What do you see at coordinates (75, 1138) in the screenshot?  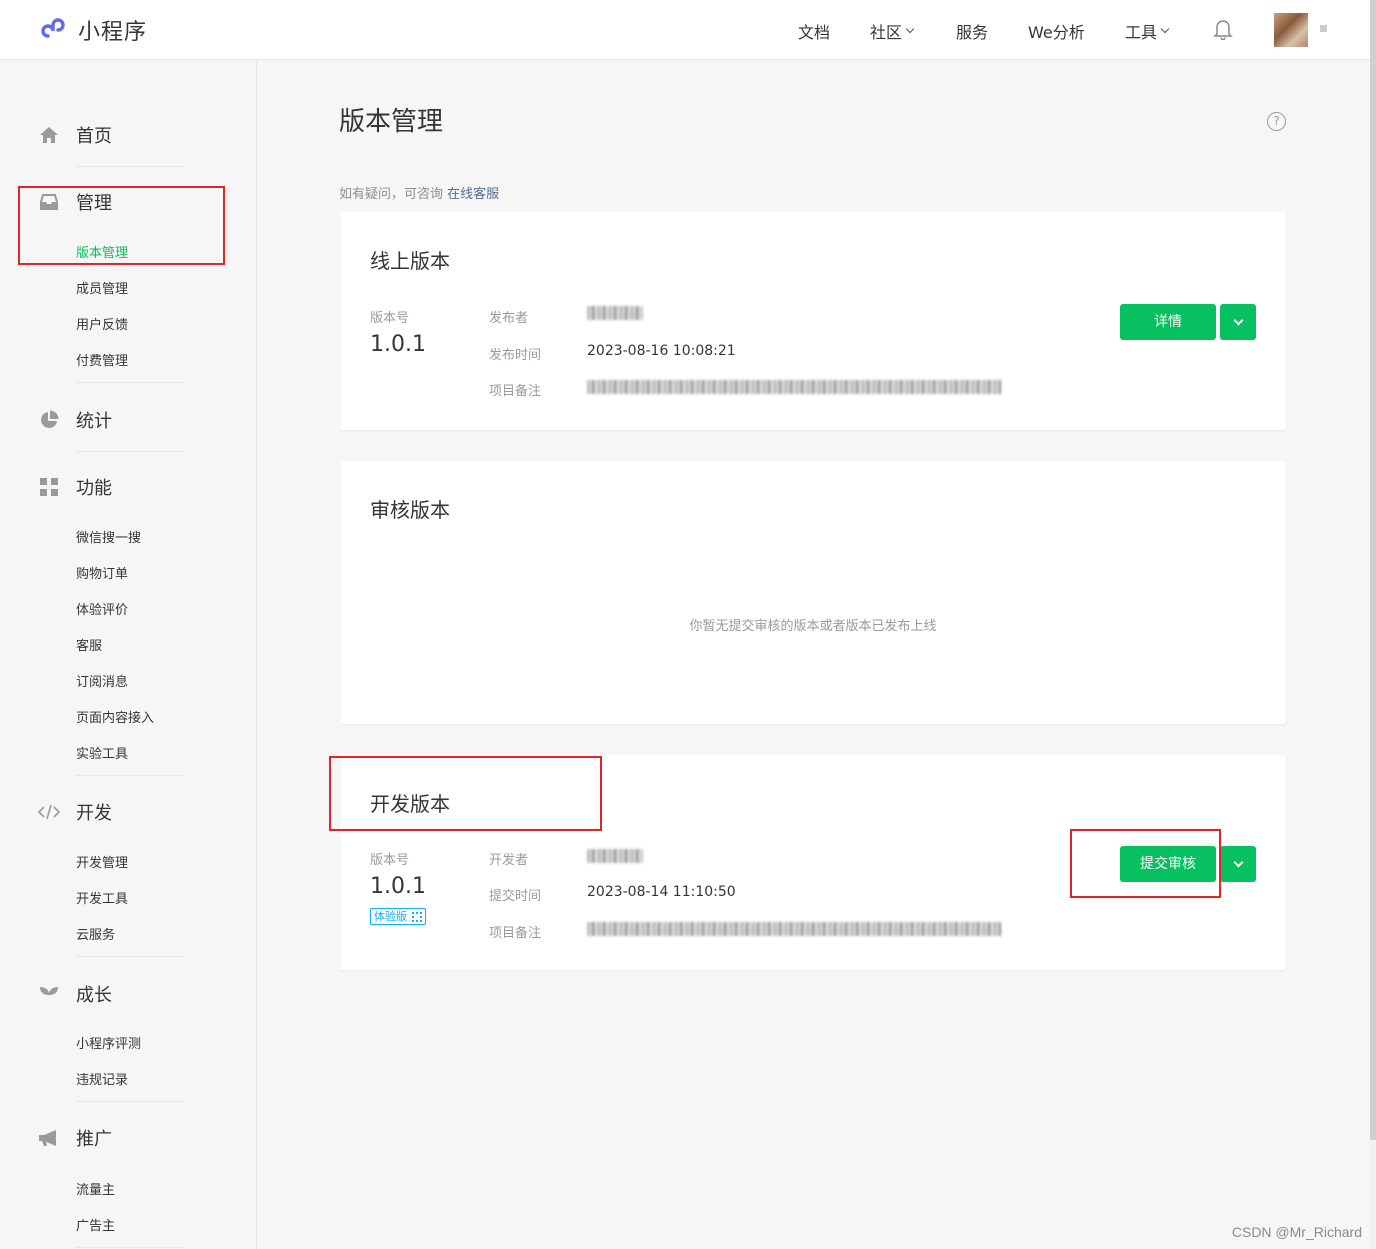 I see `sidebar-item-promotion: 推广` at bounding box center [75, 1138].